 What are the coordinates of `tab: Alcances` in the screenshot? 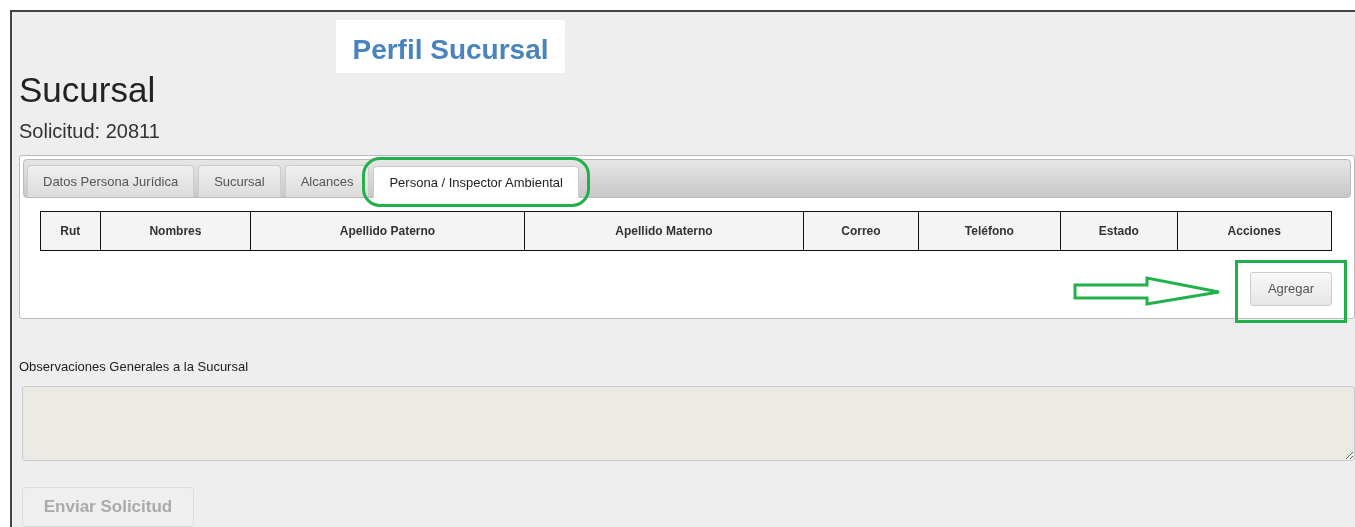 It's located at (327, 180).